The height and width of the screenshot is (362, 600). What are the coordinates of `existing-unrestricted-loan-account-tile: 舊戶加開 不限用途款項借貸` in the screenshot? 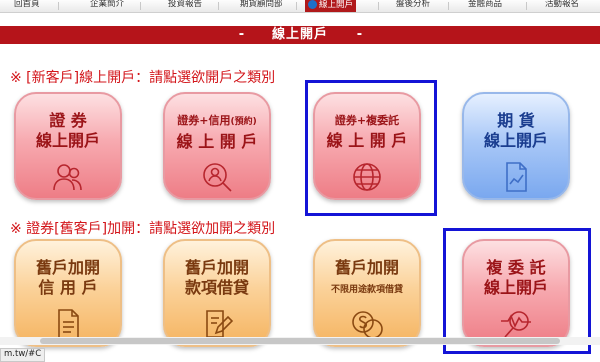 It's located at (367, 293).